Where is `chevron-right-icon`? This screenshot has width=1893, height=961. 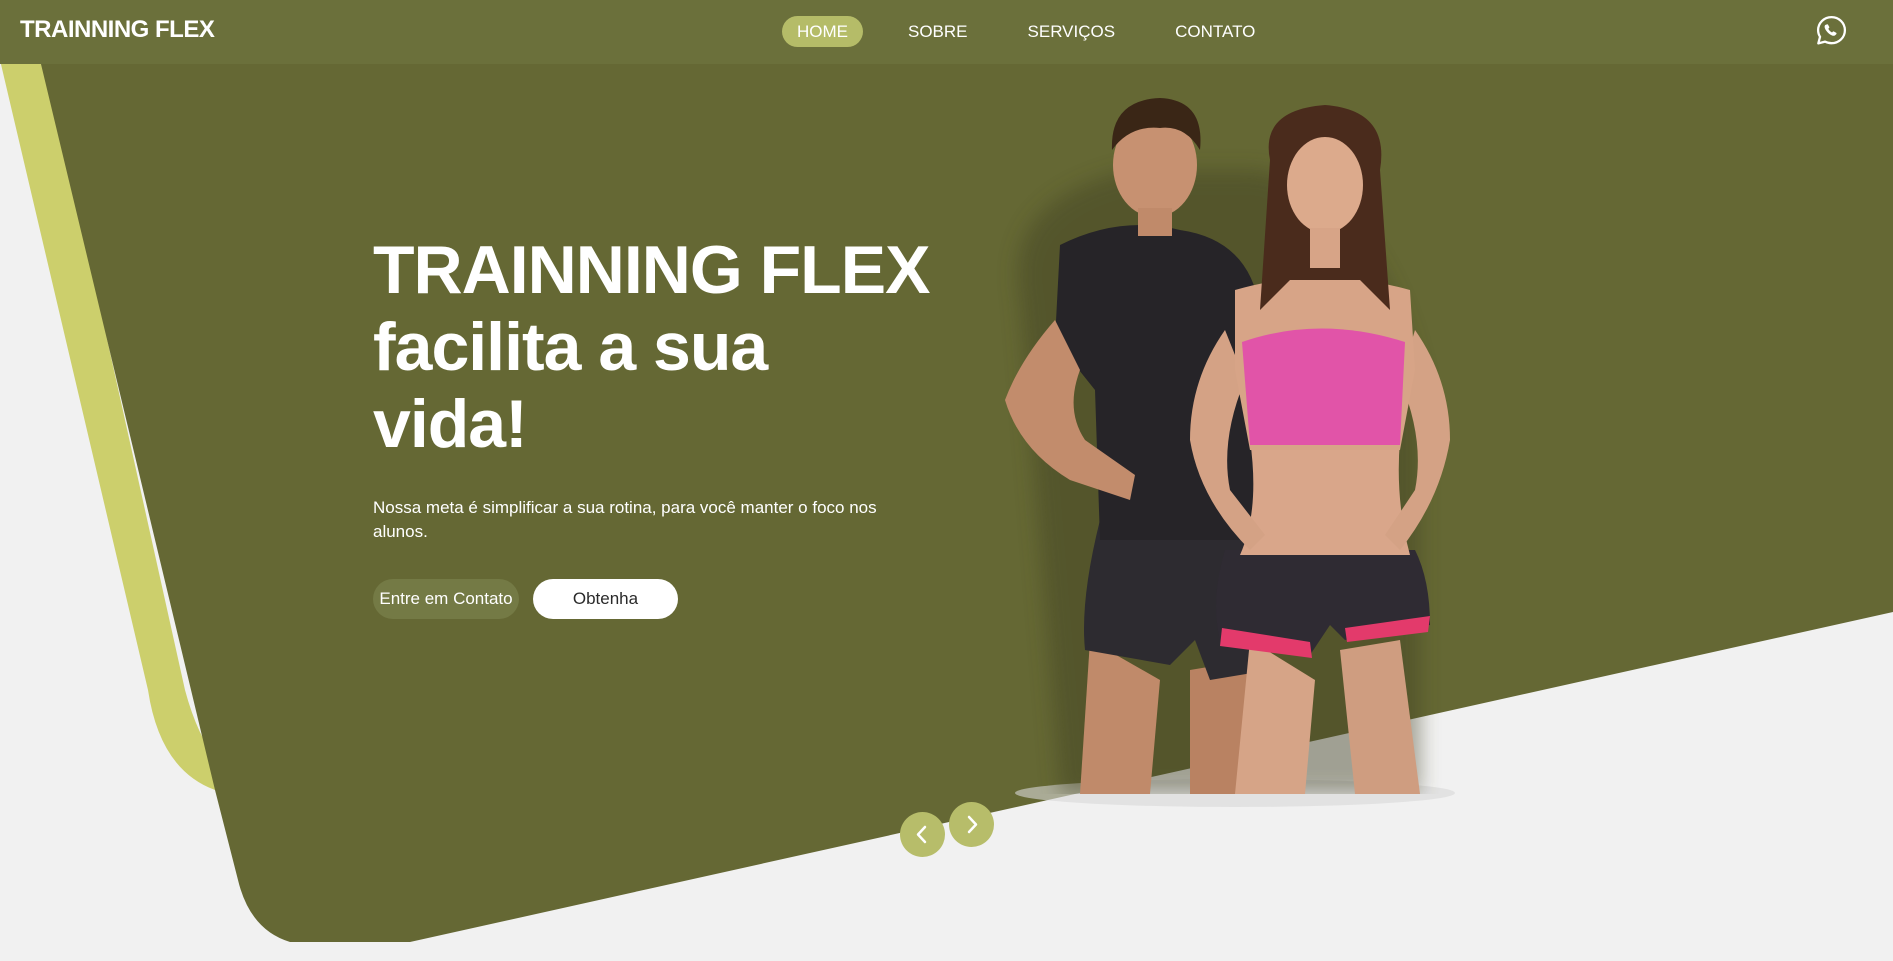
chevron-right-icon is located at coordinates (972, 824).